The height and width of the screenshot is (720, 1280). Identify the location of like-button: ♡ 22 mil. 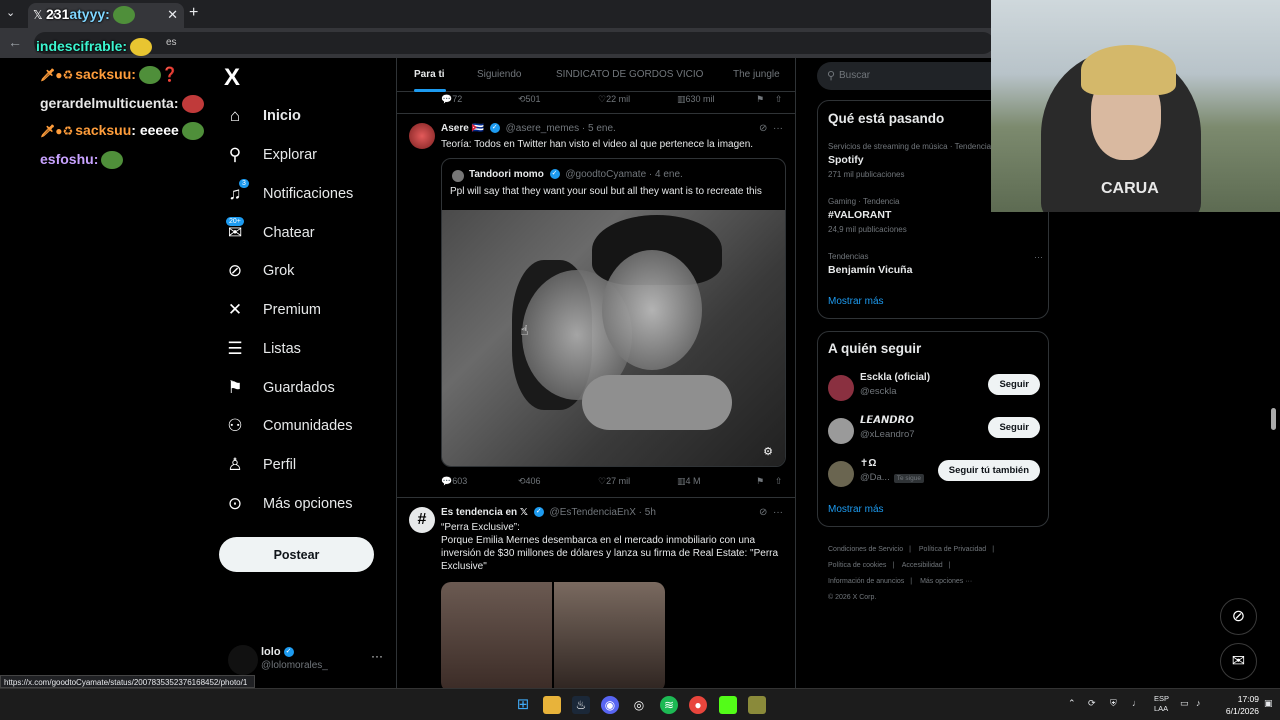
(614, 99).